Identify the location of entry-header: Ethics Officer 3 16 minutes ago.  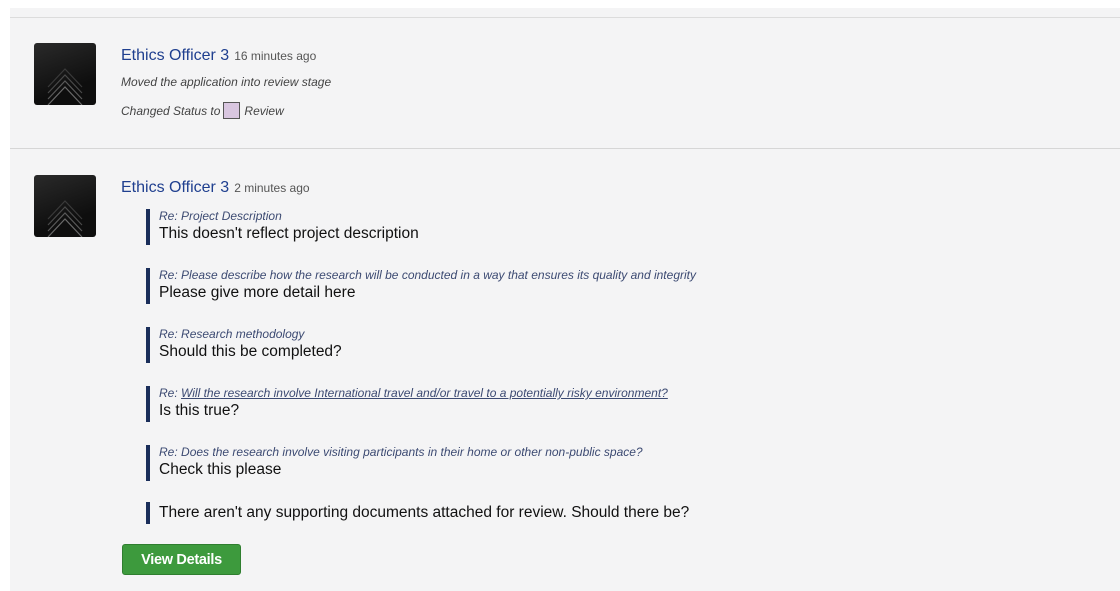
(218, 56).